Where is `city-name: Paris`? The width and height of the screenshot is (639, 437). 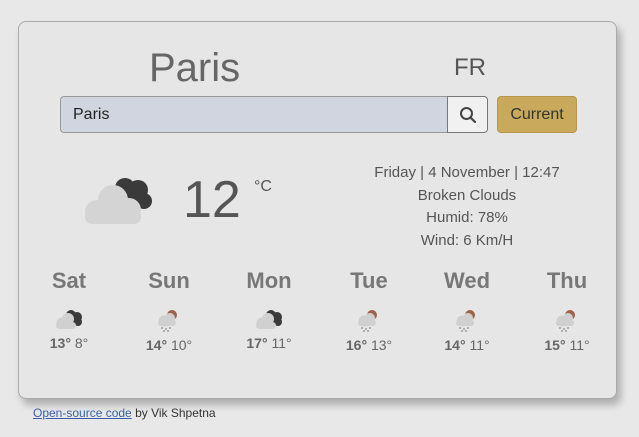
city-name: Paris is located at coordinates (195, 68).